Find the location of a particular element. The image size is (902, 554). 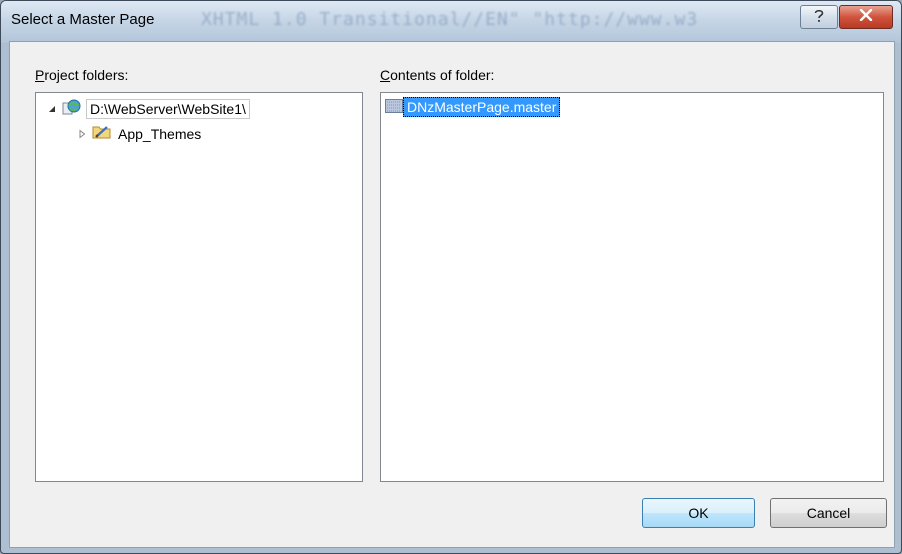

tree-node-root-label: D:\WebServer\WebSite1\ is located at coordinates (168, 108).